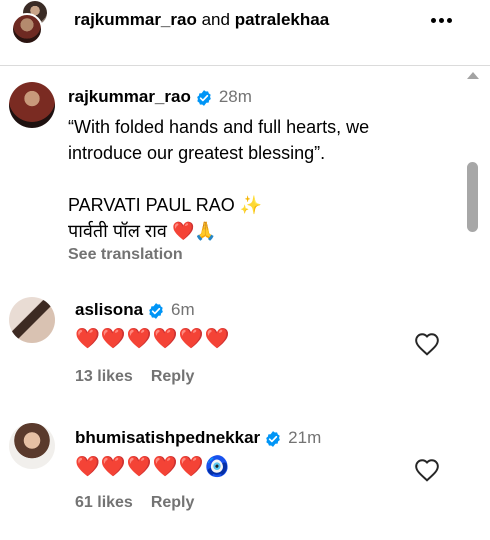 Image resolution: width=490 pixels, height=540 pixels. Describe the element at coordinates (472, 197) in the screenshot. I see `scrollbar-thumb` at that location.